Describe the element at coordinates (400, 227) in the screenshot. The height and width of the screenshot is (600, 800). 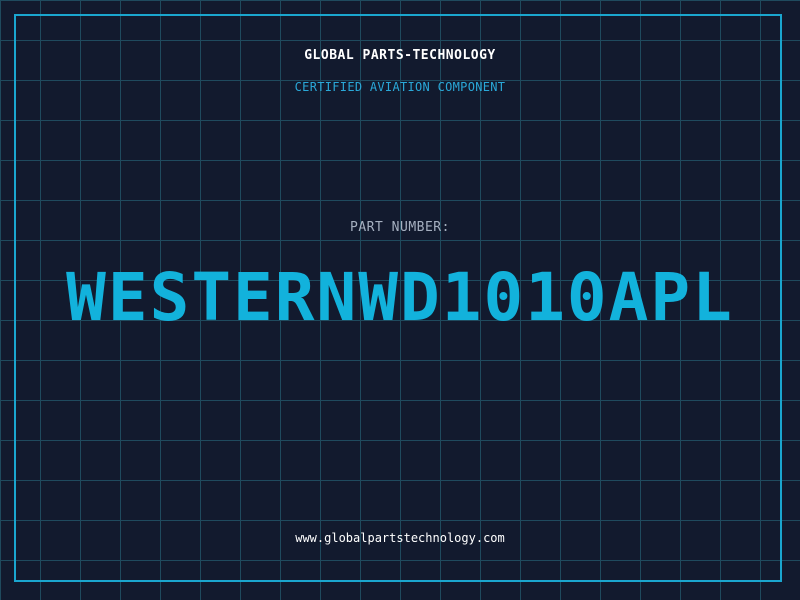
I see `part-number-label: PART NUMBER:` at that location.